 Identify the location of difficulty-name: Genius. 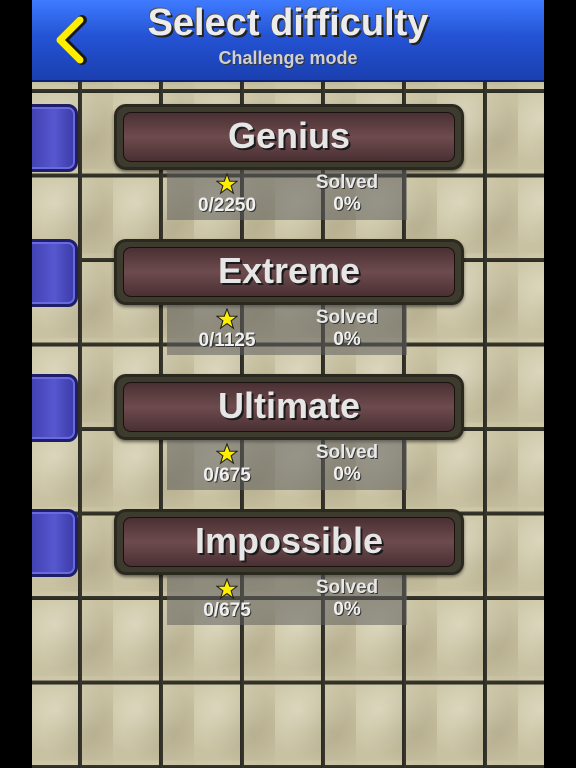
(289, 135).